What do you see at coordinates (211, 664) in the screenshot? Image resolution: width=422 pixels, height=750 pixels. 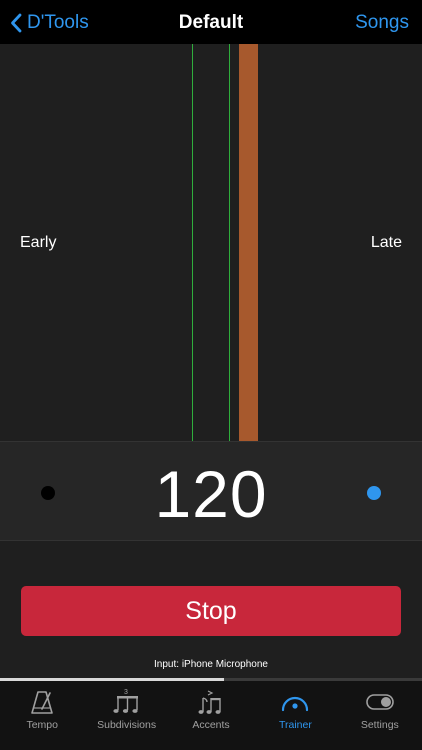 I see `input-source-label: Input: iPhone Microphone` at bounding box center [211, 664].